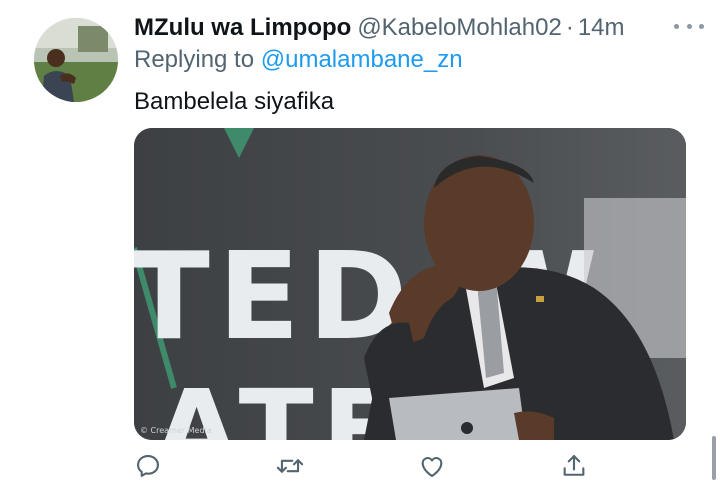 The height and width of the screenshot is (504, 720). I want to click on tweet-text: Bambelela siyafika, so click(234, 101).